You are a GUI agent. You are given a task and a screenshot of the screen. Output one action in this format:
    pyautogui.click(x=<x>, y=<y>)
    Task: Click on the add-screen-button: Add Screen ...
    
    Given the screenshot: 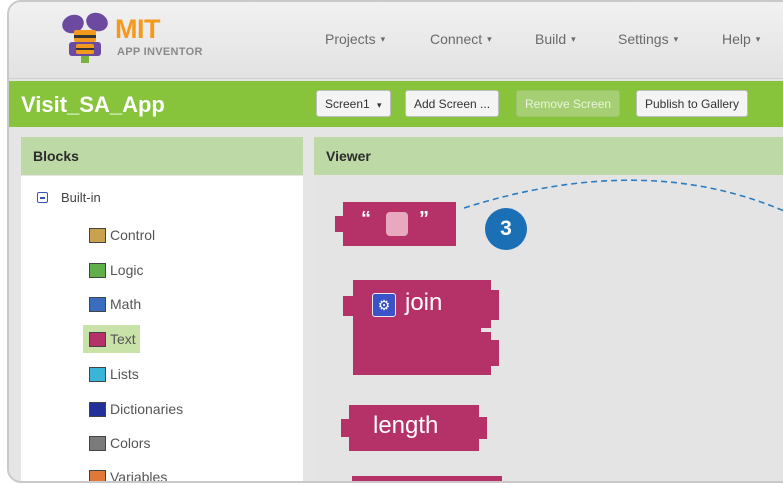 What is the action you would take?
    pyautogui.click(x=452, y=103)
    